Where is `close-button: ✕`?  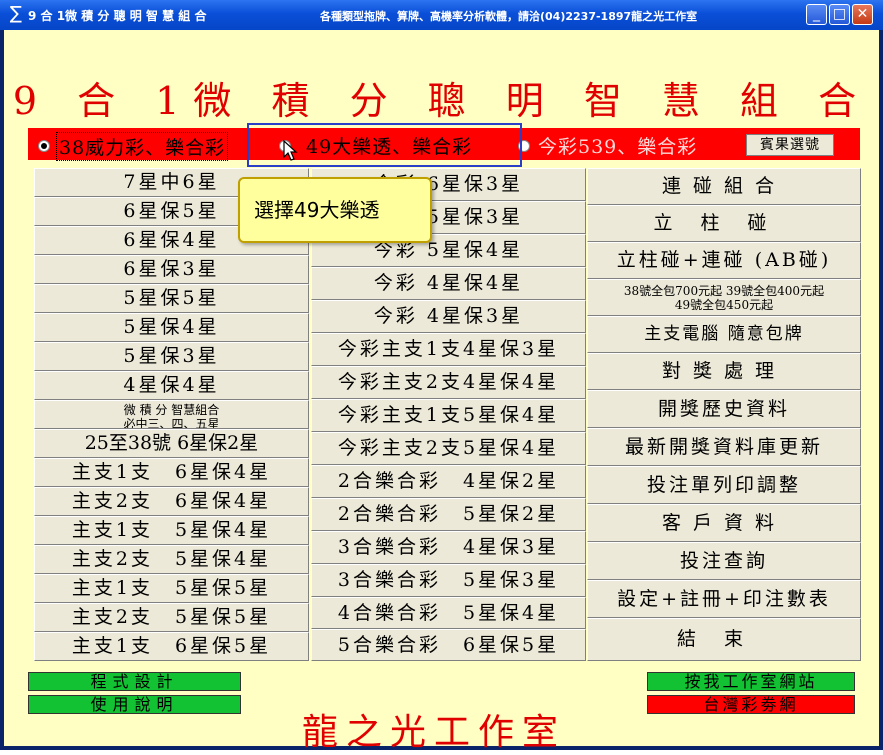 close-button: ✕ is located at coordinates (862, 14).